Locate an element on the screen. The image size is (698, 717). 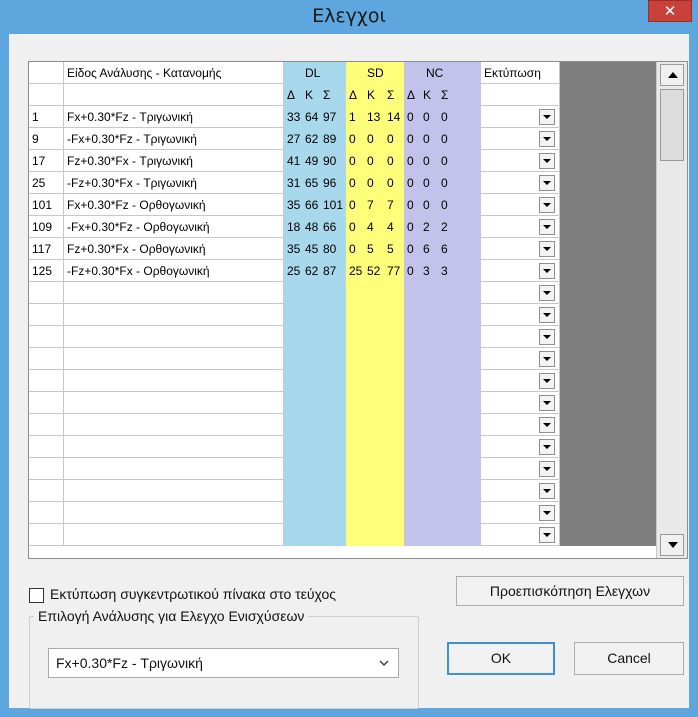
scroll-thumb is located at coordinates (672, 125).